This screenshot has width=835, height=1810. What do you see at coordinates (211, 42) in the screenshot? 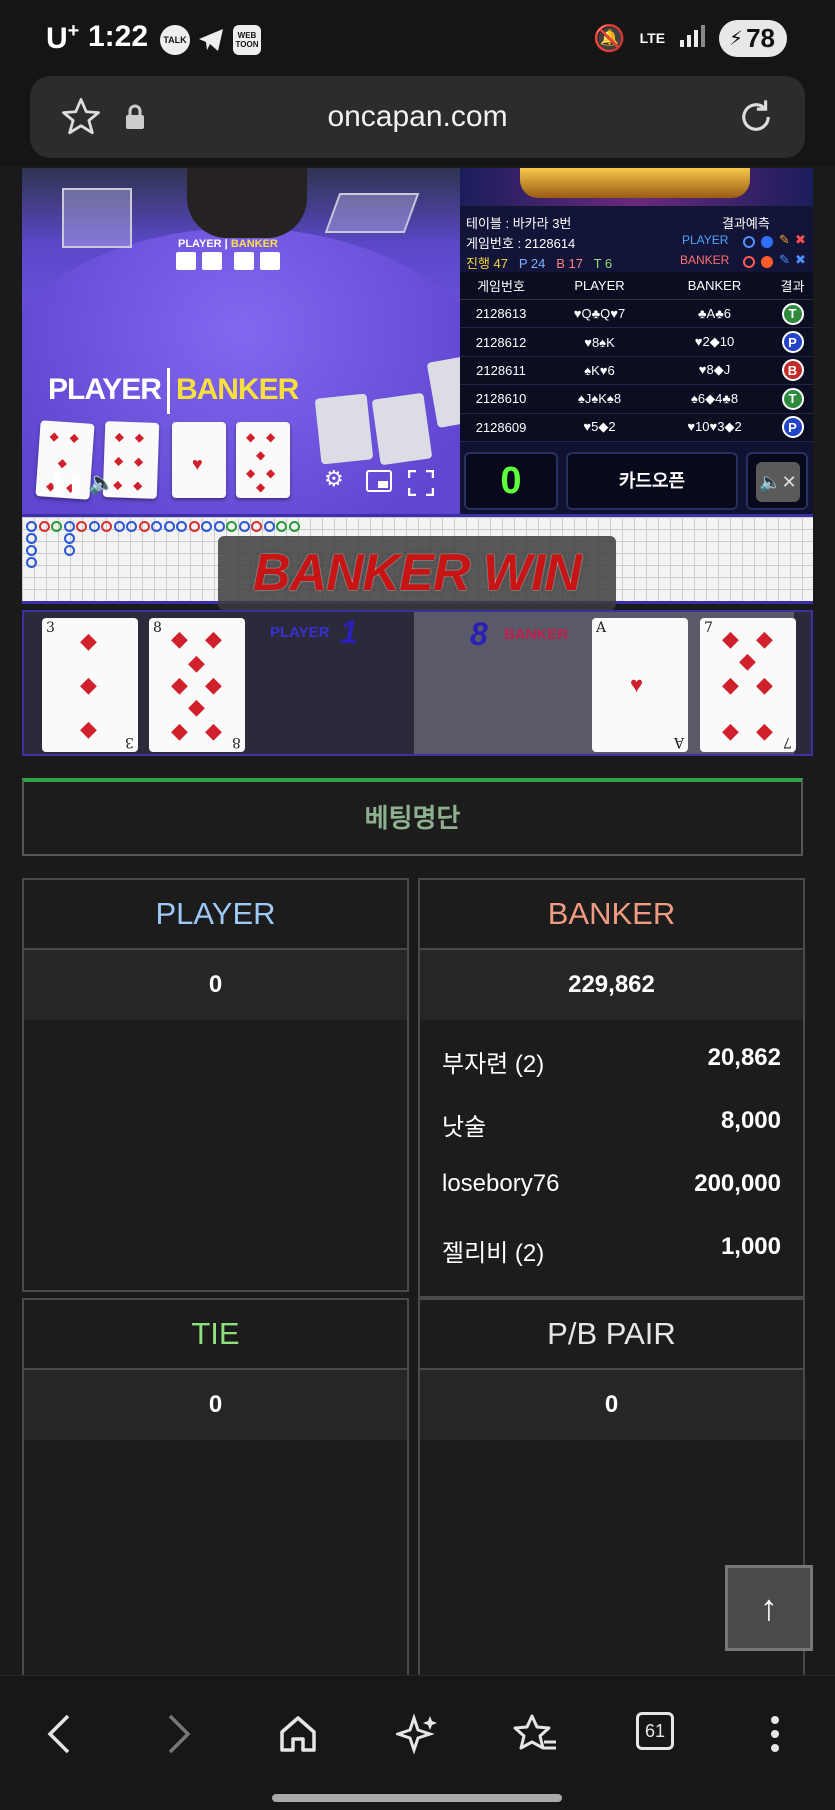
I see `telegram-icon` at bounding box center [211, 42].